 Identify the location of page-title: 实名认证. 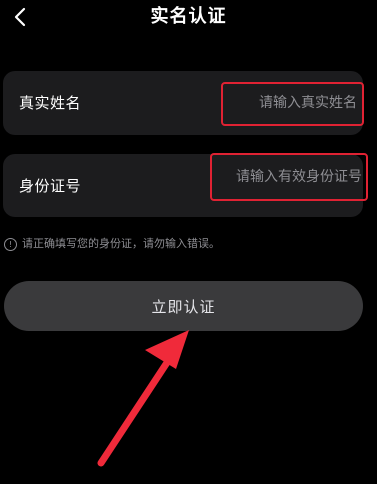
(188, 16).